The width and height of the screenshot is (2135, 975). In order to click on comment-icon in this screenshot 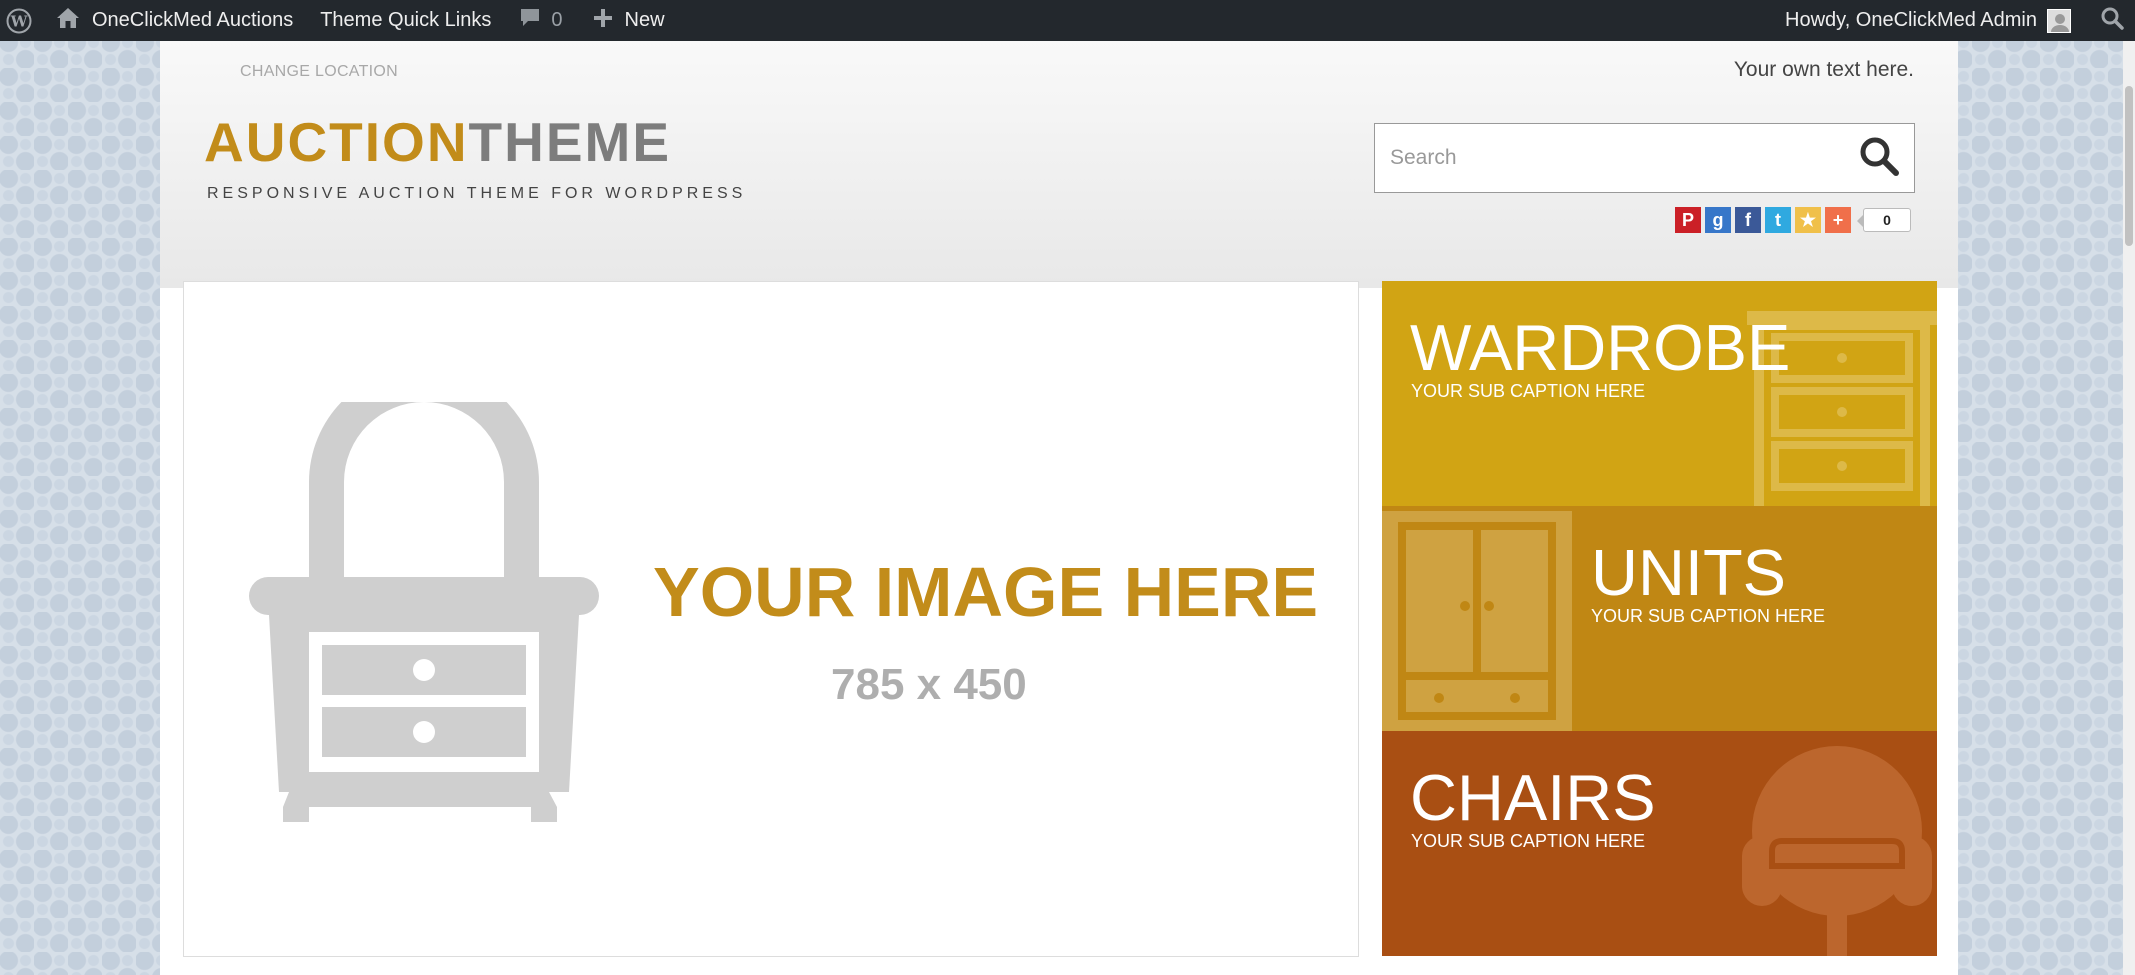, I will do `click(530, 21)`.